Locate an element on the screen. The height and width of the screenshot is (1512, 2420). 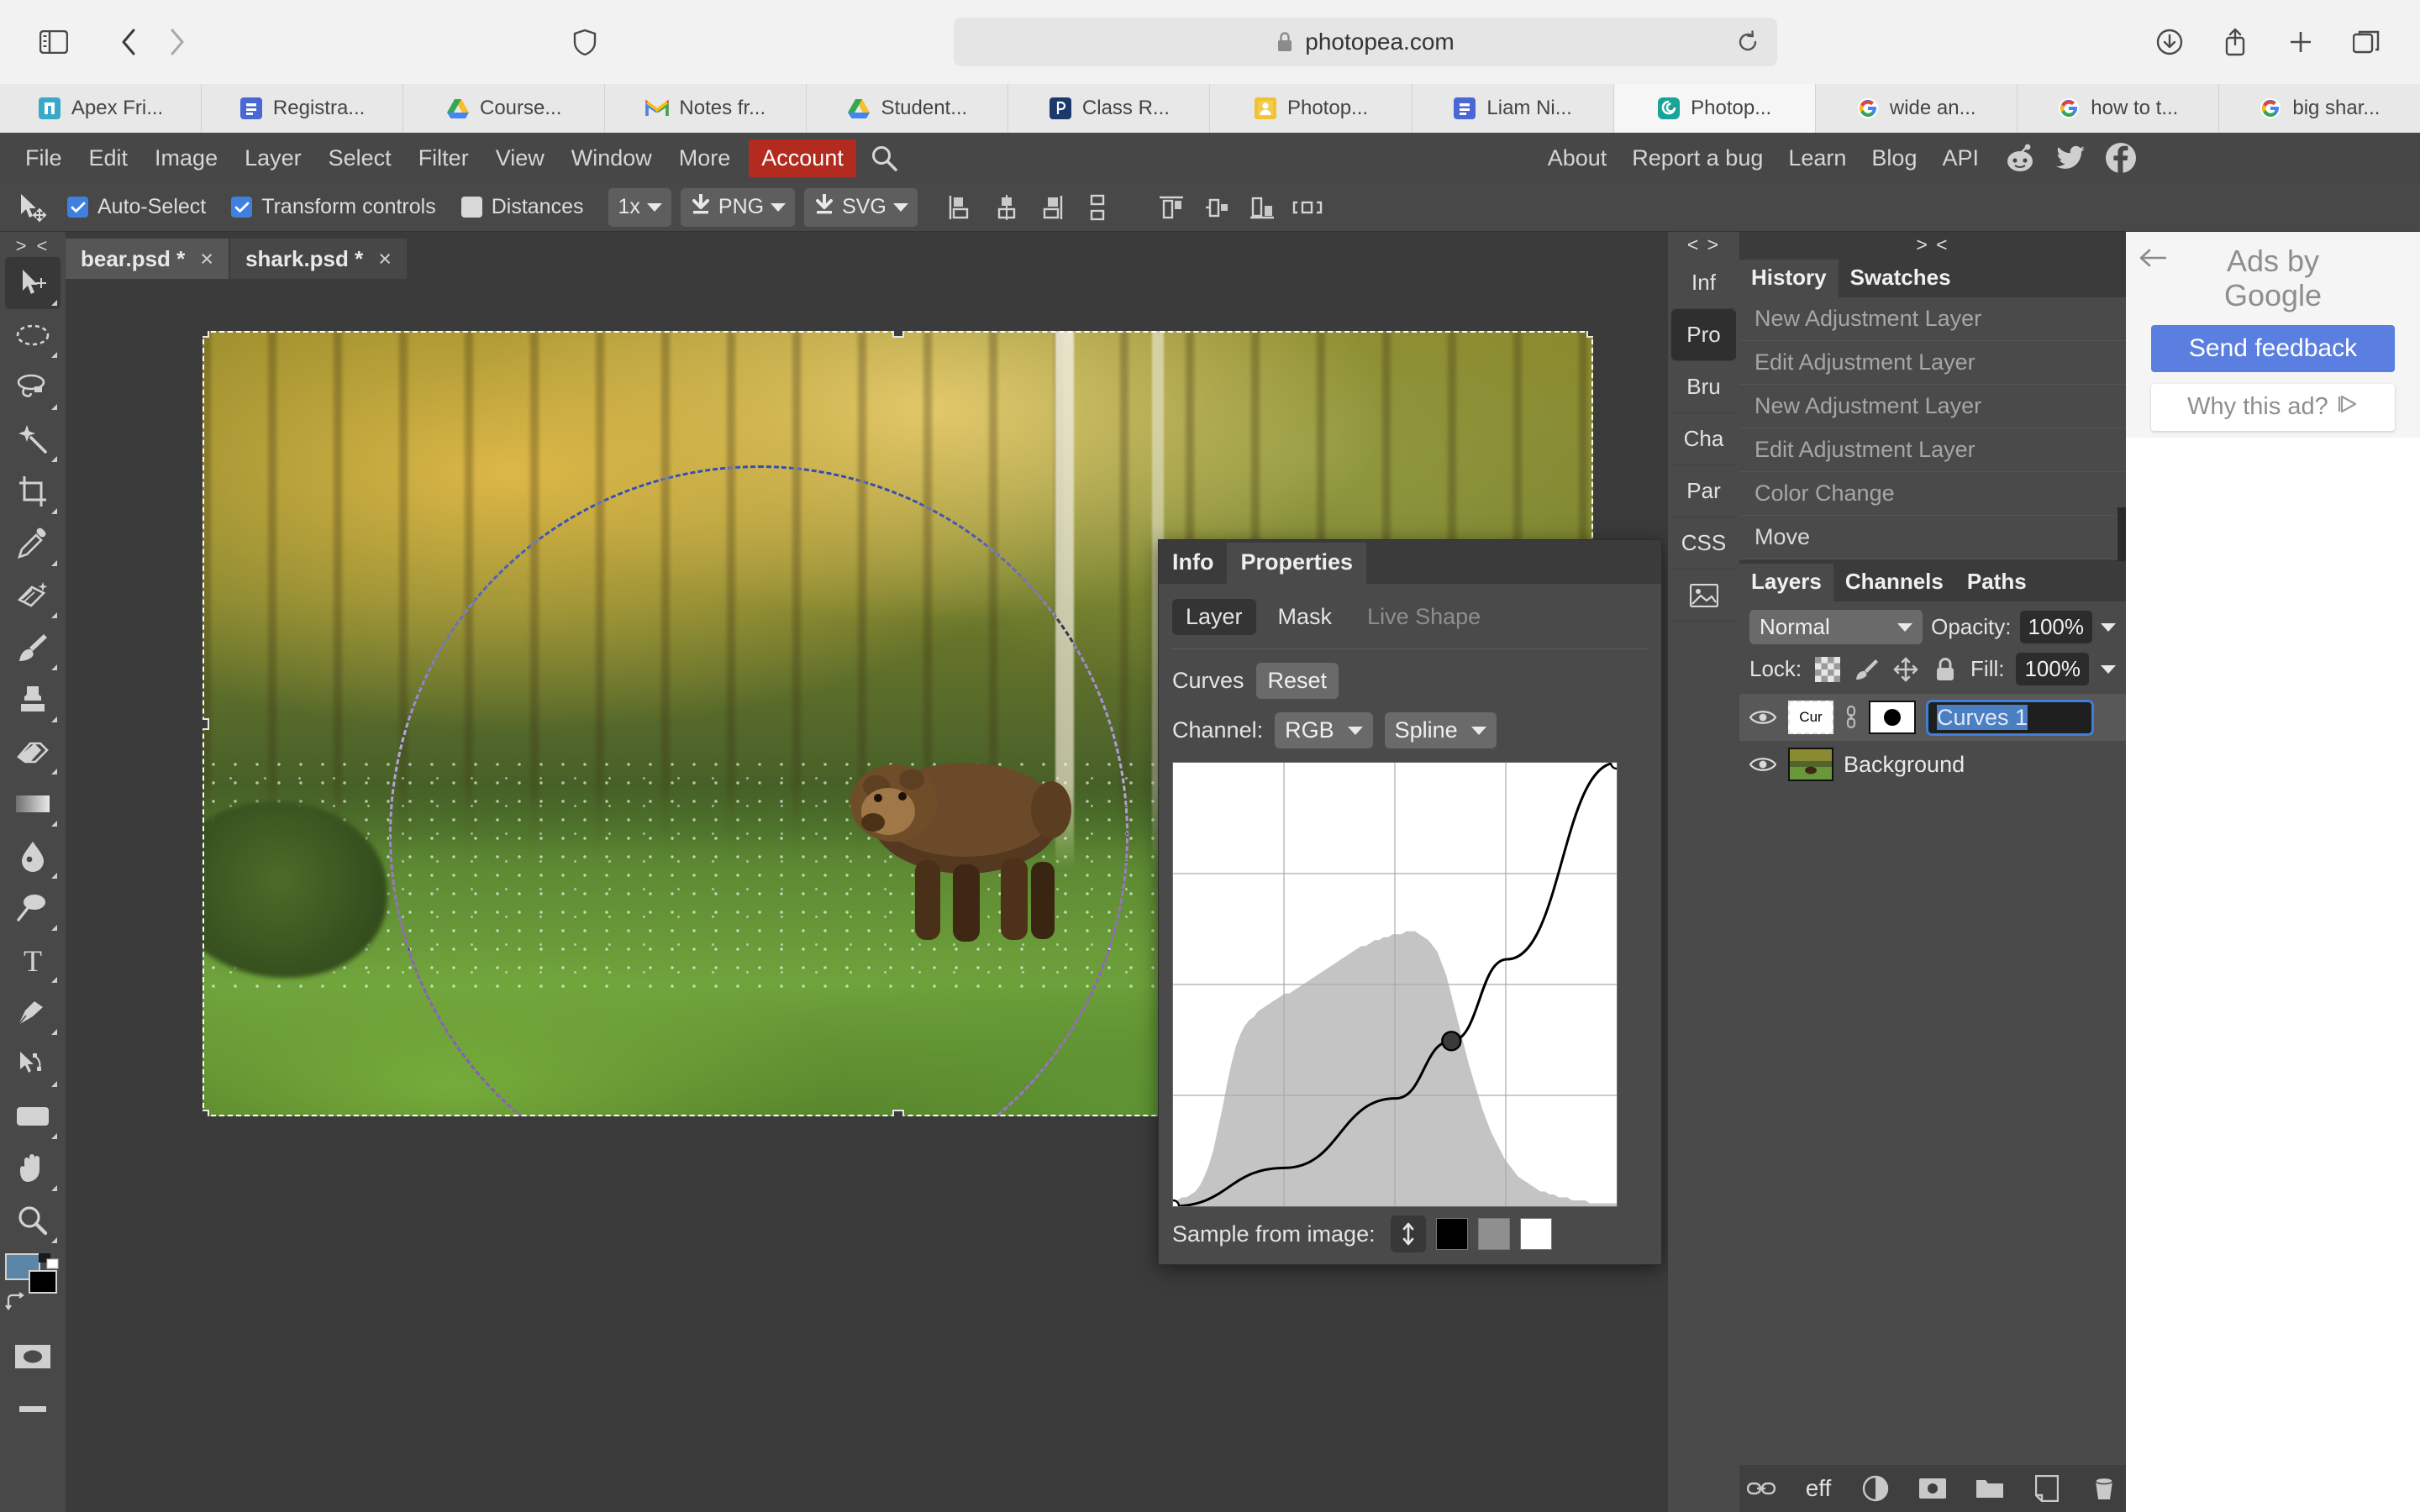
close-icon: × is located at coordinates (385, 259).